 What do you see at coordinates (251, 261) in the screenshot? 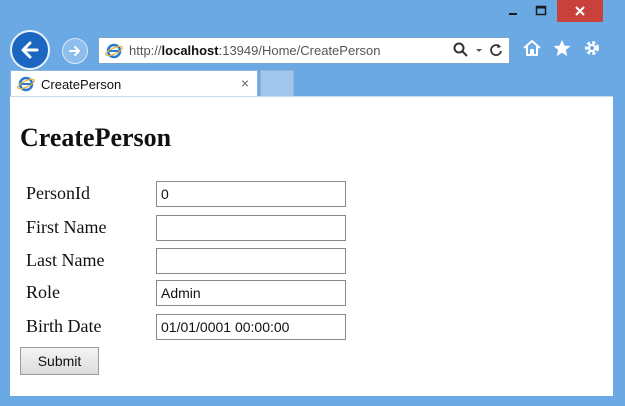
I see `last-name-input` at bounding box center [251, 261].